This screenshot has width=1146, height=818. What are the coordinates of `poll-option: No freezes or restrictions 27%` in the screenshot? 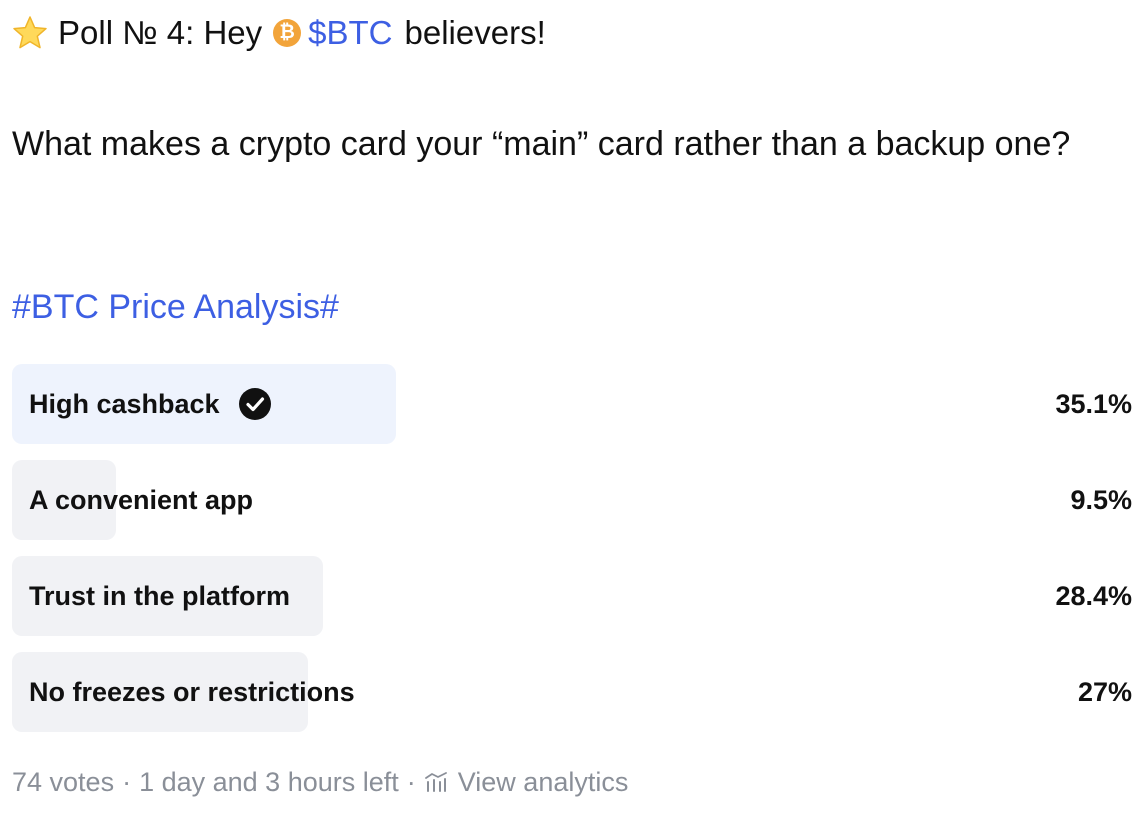 It's located at (572, 692).